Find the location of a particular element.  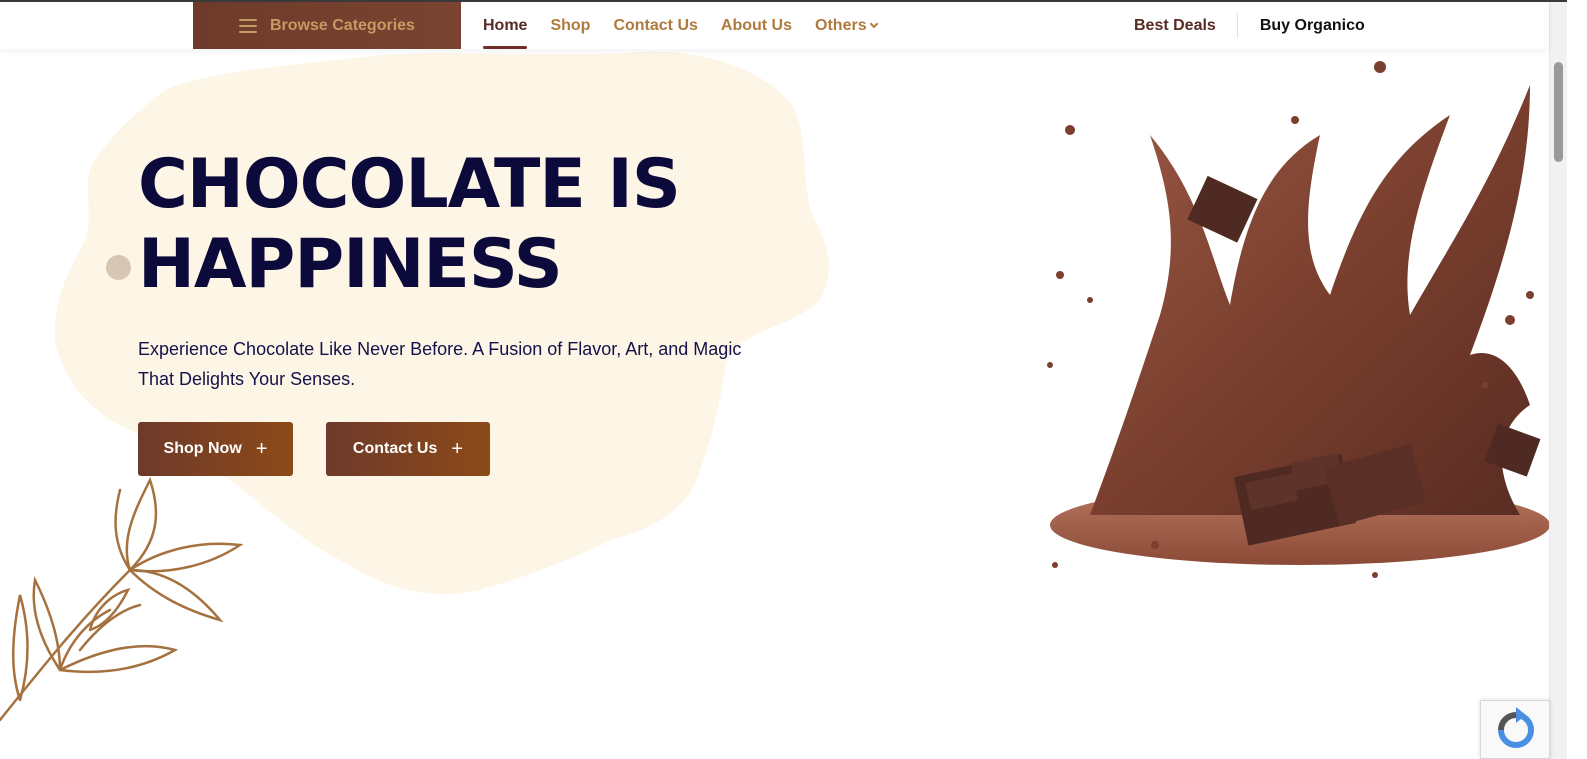

hero-title-line-2: HAPPINESS is located at coordinates (350, 264).